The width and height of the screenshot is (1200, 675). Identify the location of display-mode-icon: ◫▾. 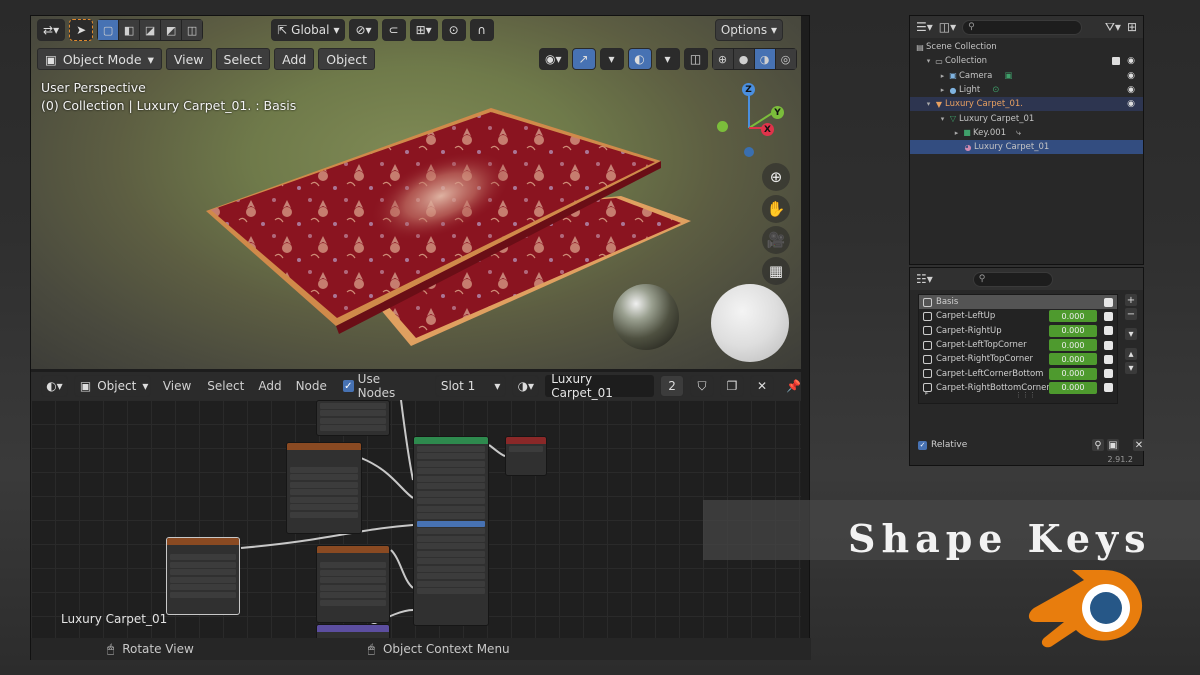
(947, 27).